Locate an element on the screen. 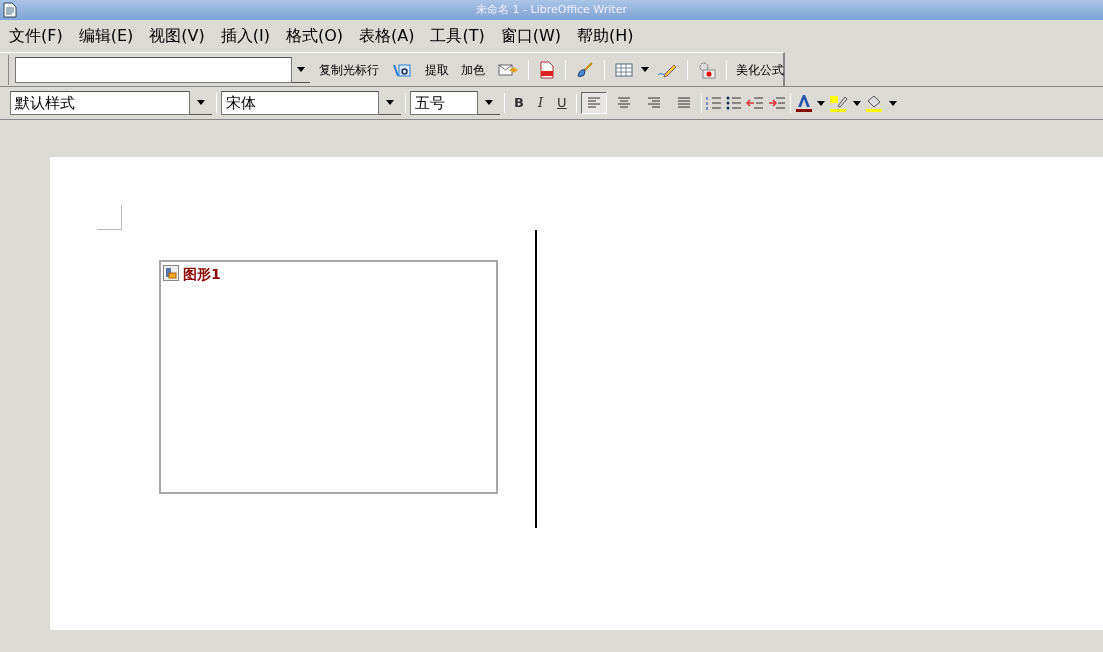  brush-icon is located at coordinates (585, 69).